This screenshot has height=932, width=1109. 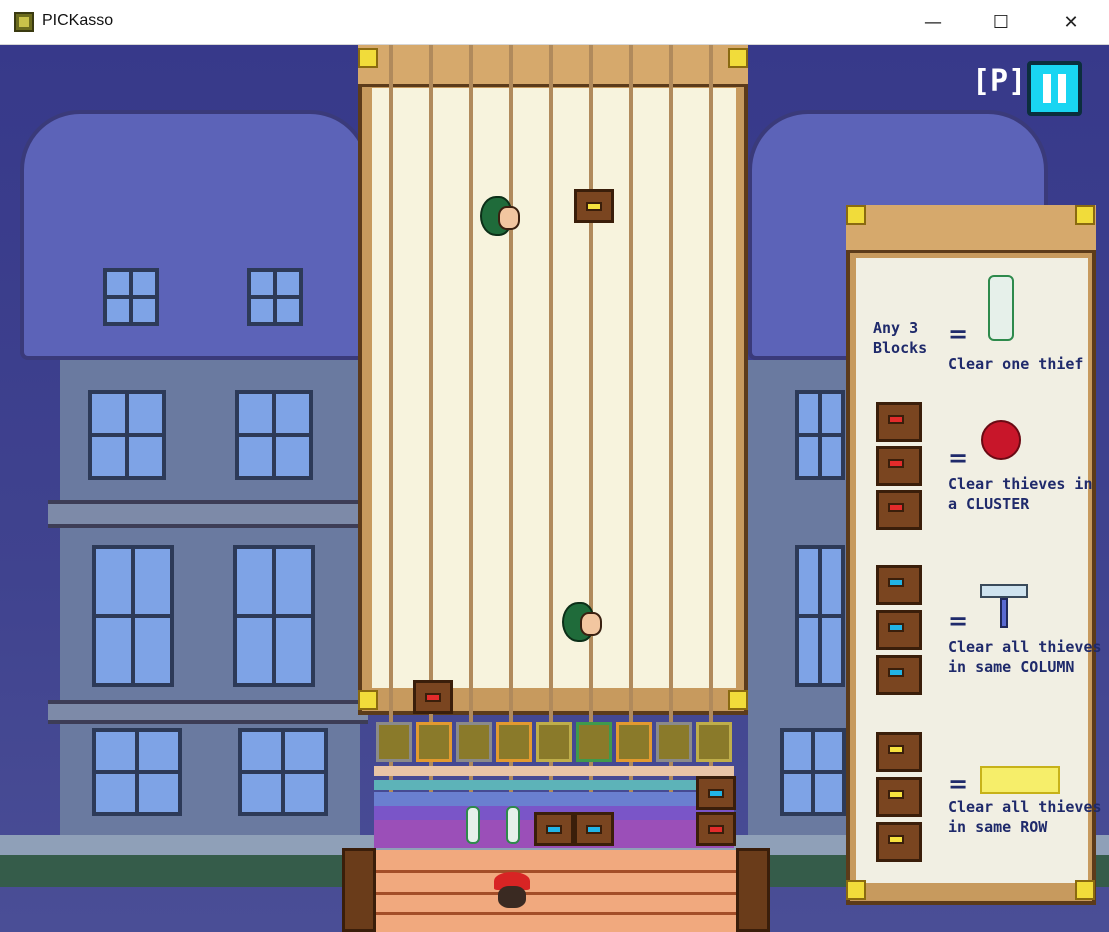 I want to click on window-title: PICKasso, so click(x=78, y=20).